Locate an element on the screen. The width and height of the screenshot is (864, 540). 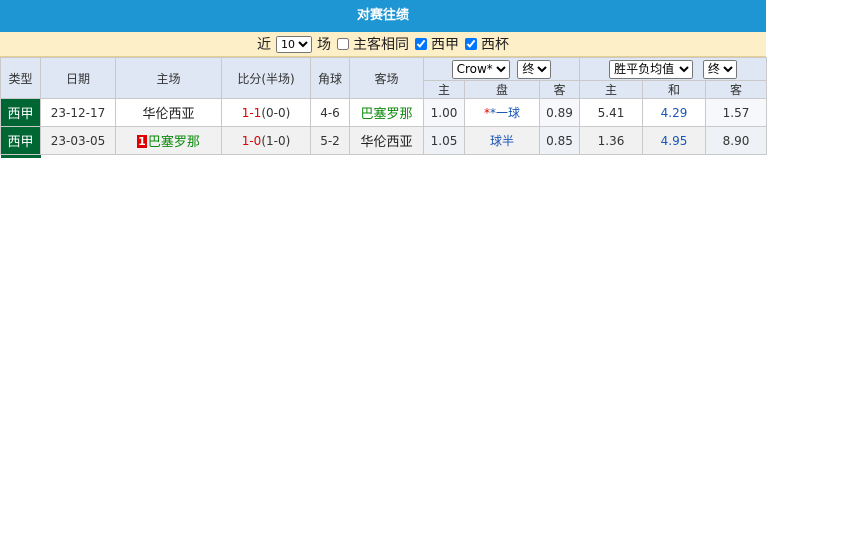
table-bottom-strip is located at coordinates (383, 156).